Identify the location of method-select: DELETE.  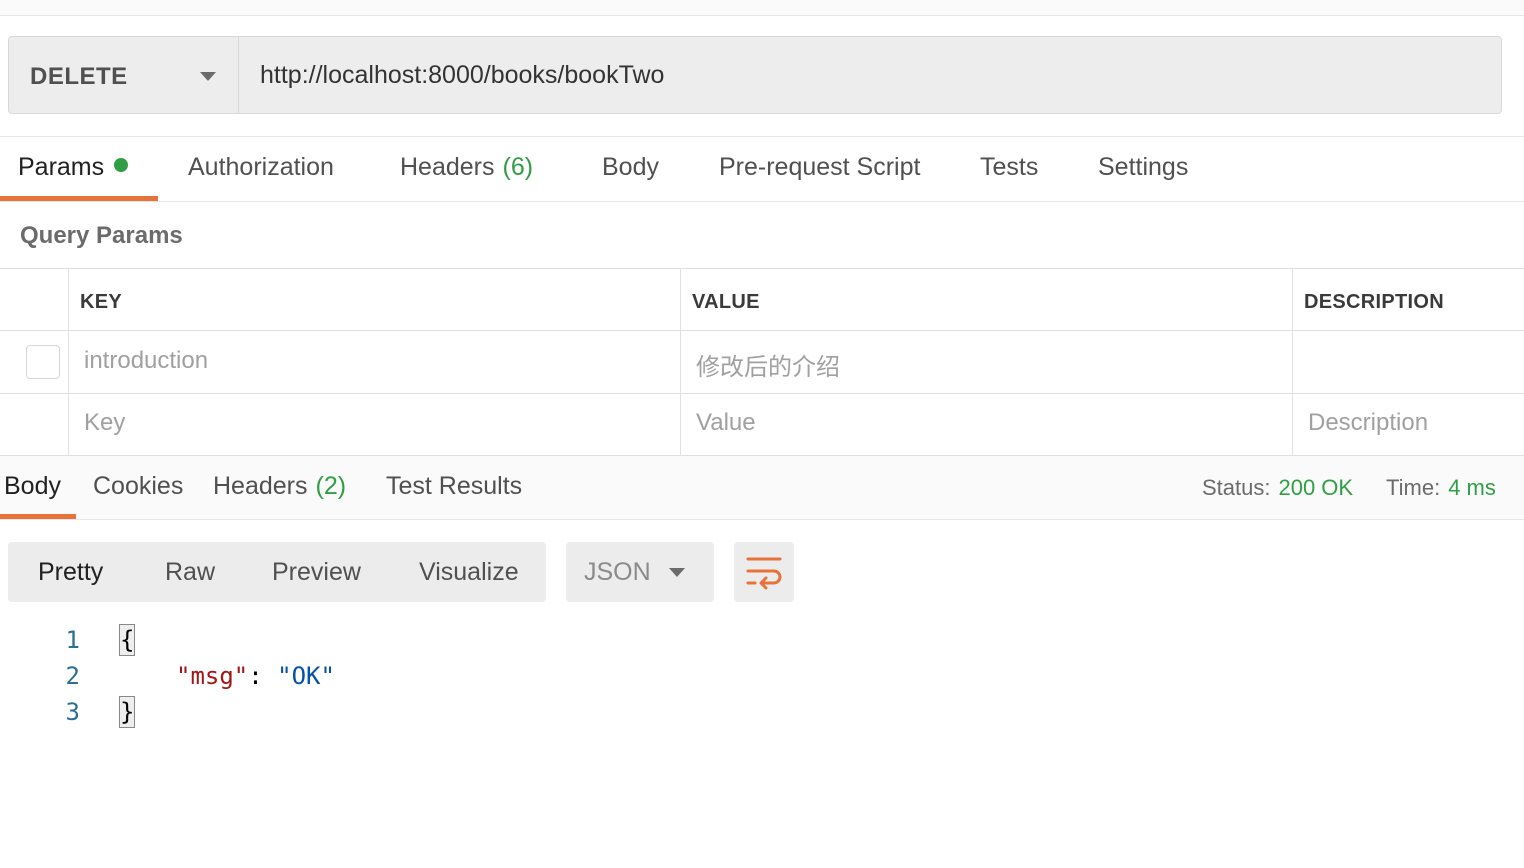
(124, 75).